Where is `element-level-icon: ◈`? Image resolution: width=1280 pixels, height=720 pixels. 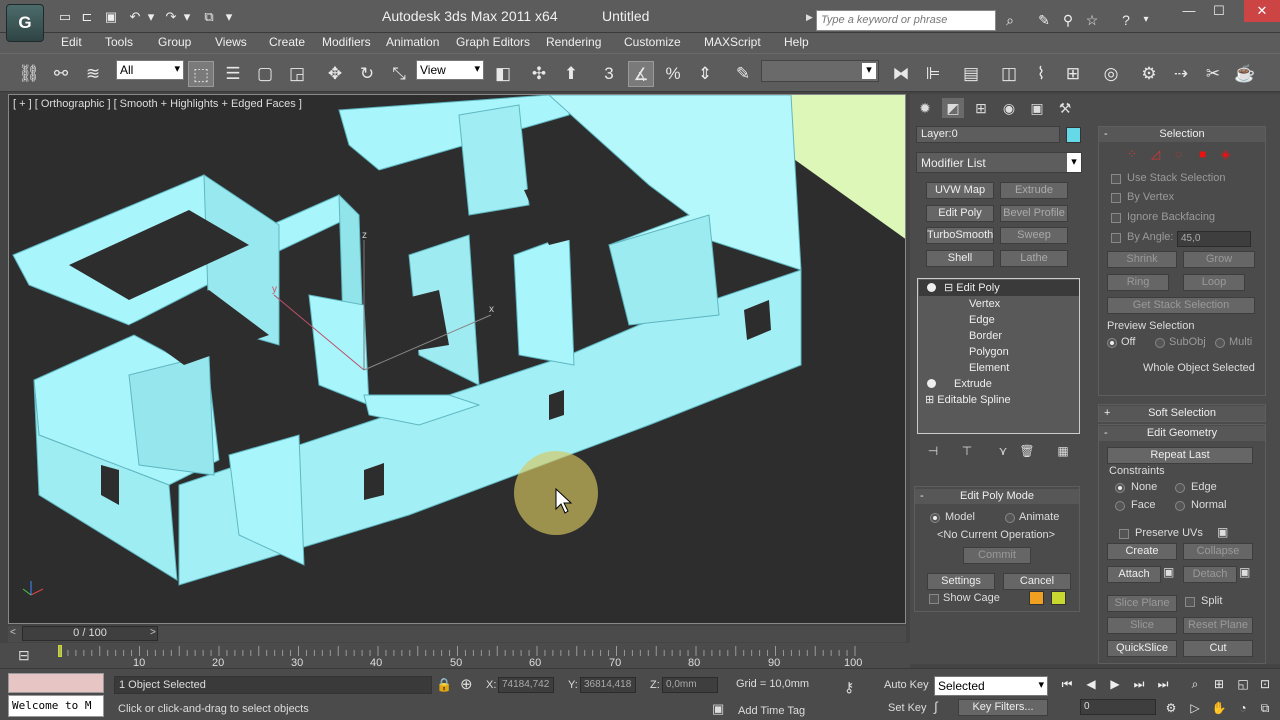
element-level-icon: ◈ is located at coordinates (1225, 154).